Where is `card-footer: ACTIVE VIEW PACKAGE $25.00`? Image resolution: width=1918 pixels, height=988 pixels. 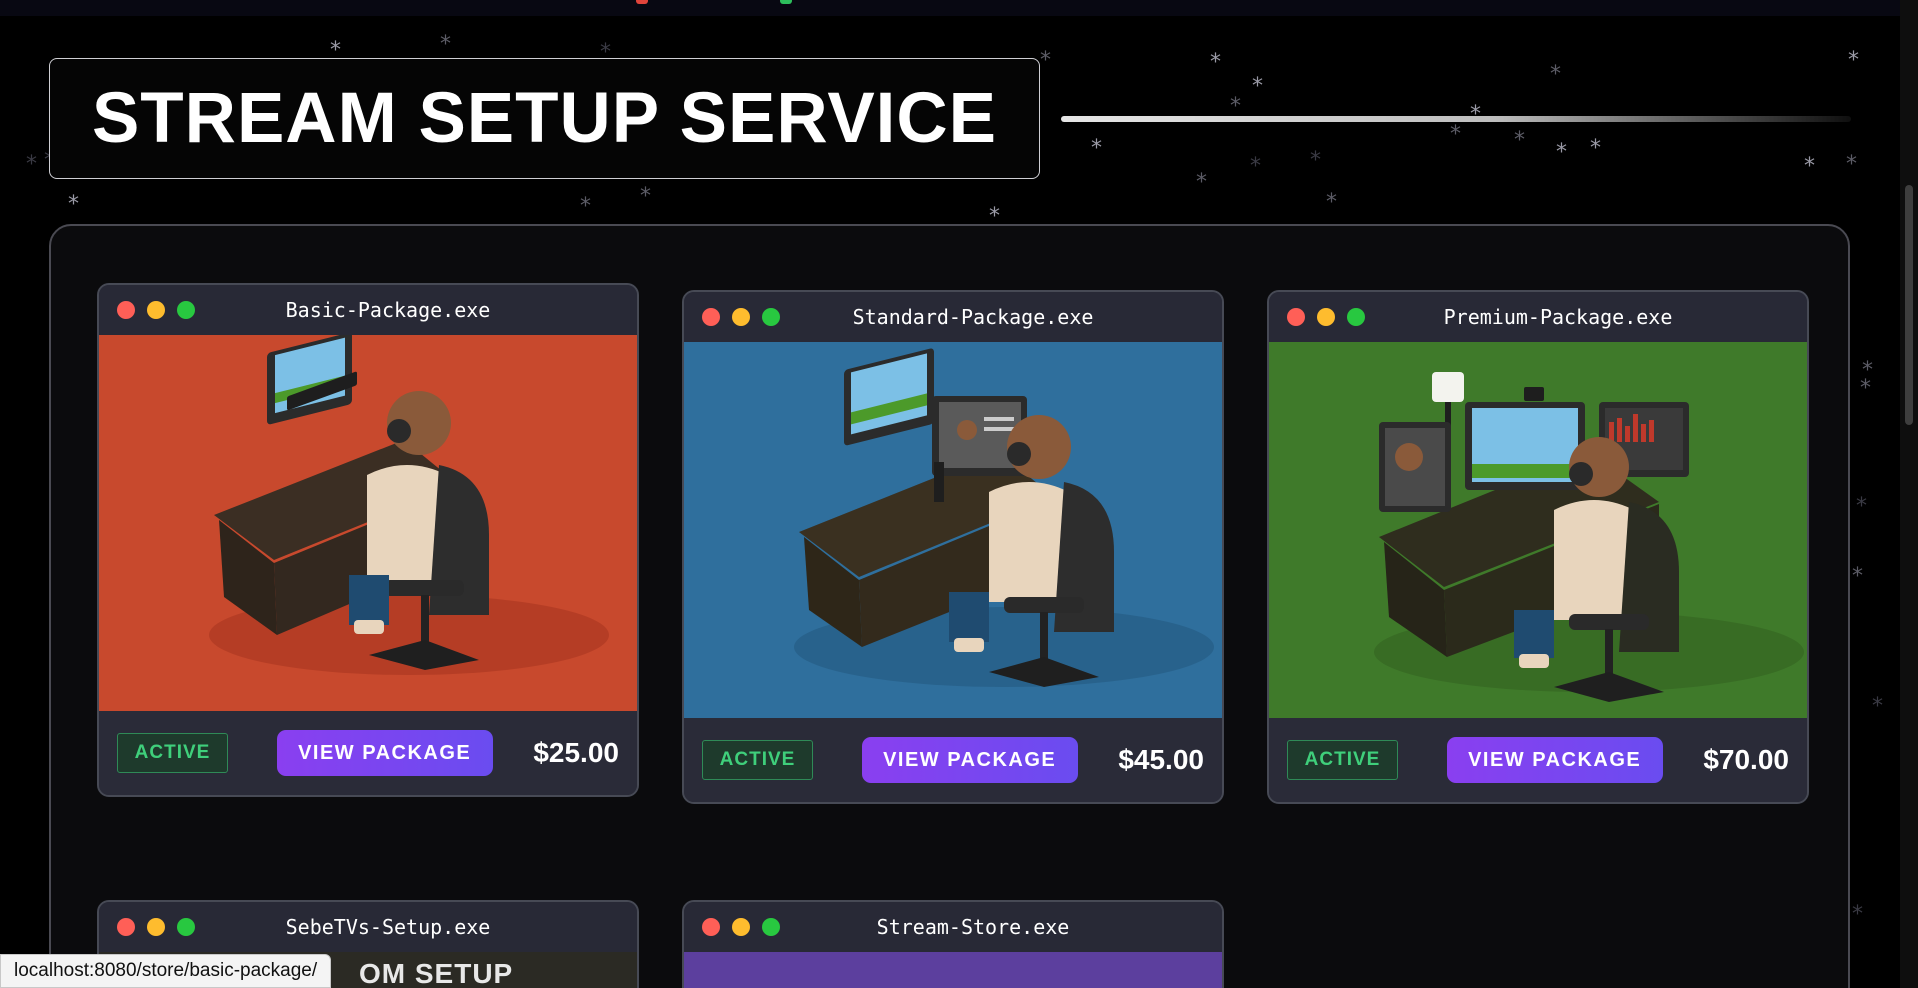
card-footer: ACTIVE VIEW PACKAGE $25.00 is located at coordinates (368, 753).